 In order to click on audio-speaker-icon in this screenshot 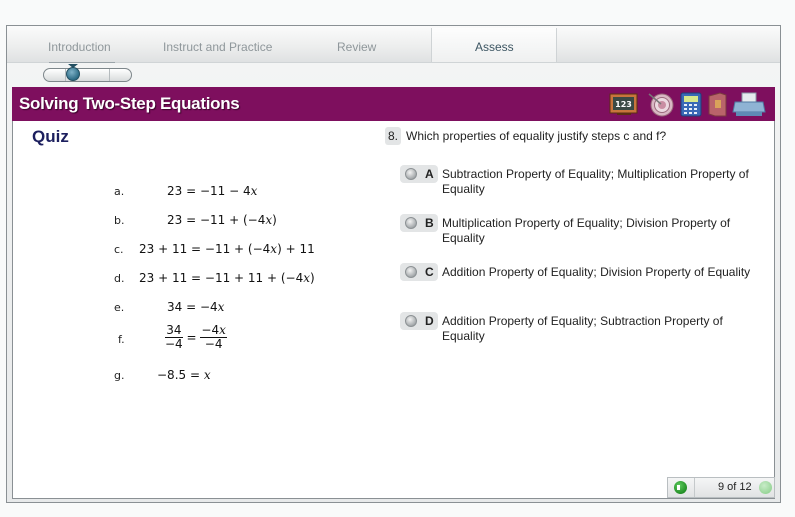, I will do `click(680, 487)`.